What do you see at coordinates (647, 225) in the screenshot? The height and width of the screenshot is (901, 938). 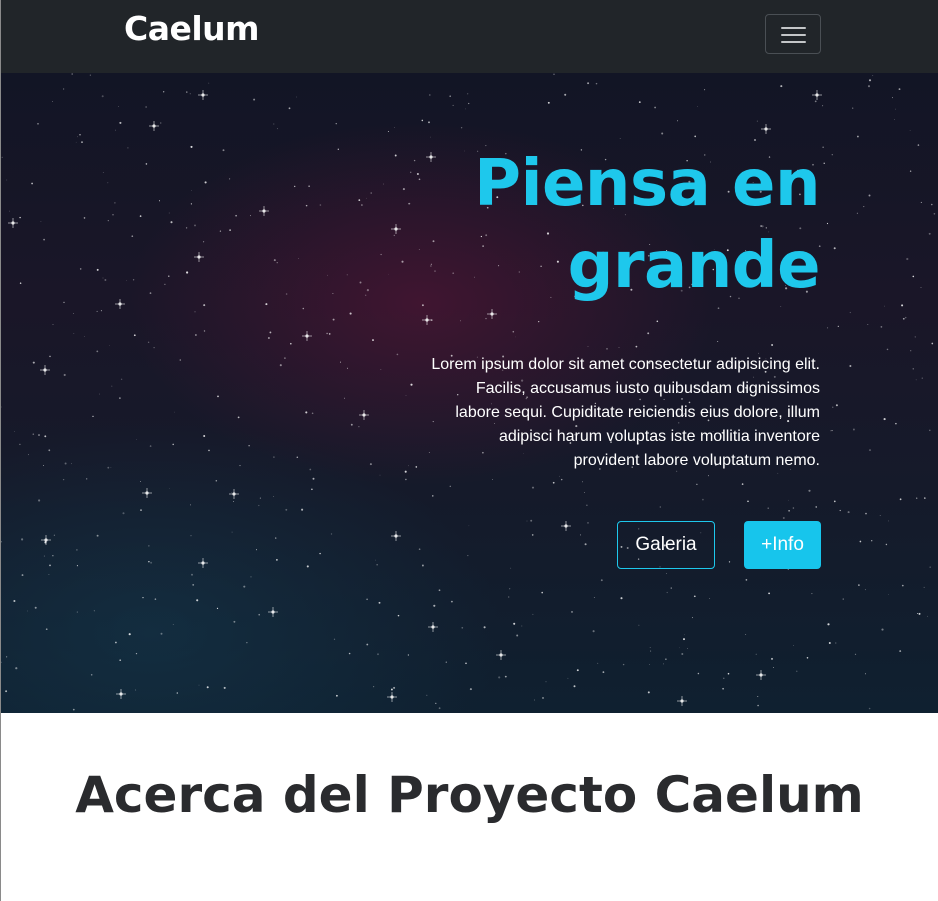 I see `hero-title: Piensa en grande` at bounding box center [647, 225].